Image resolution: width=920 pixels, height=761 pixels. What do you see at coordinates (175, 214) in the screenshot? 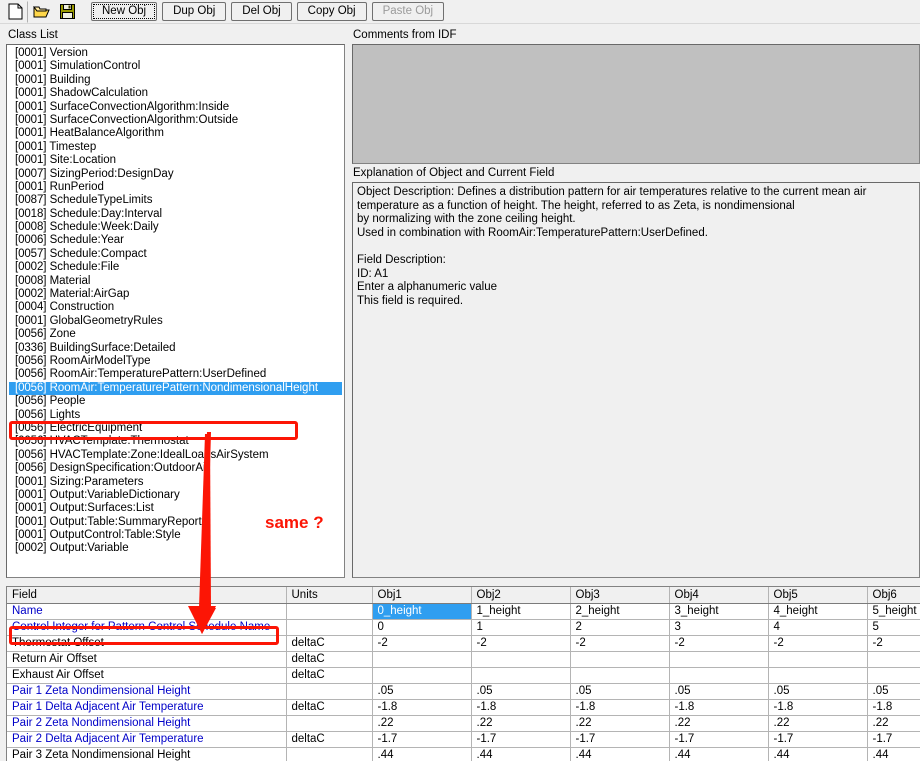
I see `class-list-item: [0018] Schedule:Day:Interval` at bounding box center [175, 214].